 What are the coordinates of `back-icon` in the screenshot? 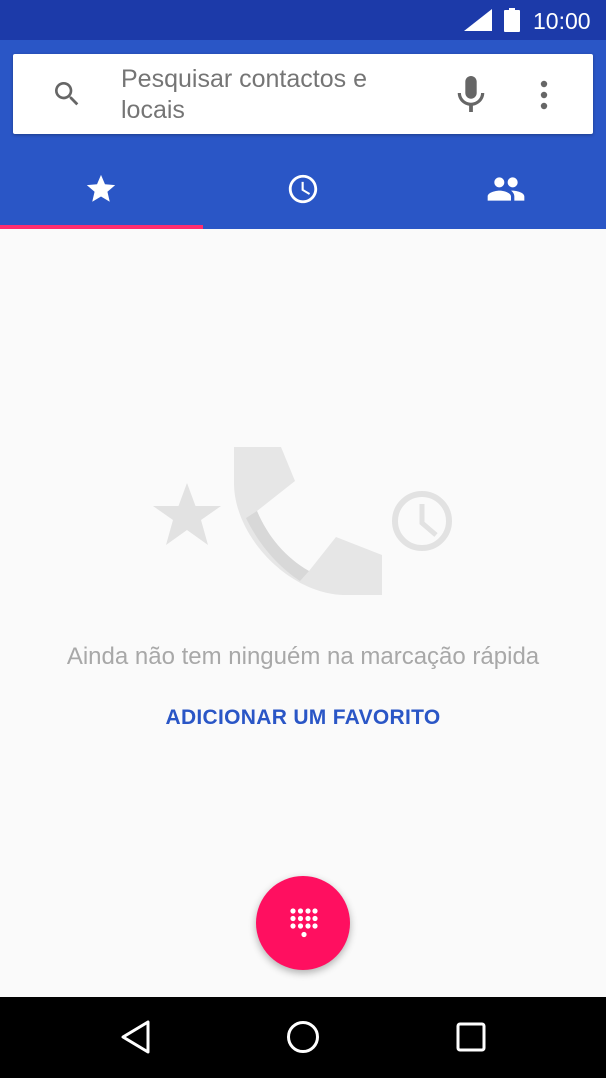 It's located at (136, 1037).